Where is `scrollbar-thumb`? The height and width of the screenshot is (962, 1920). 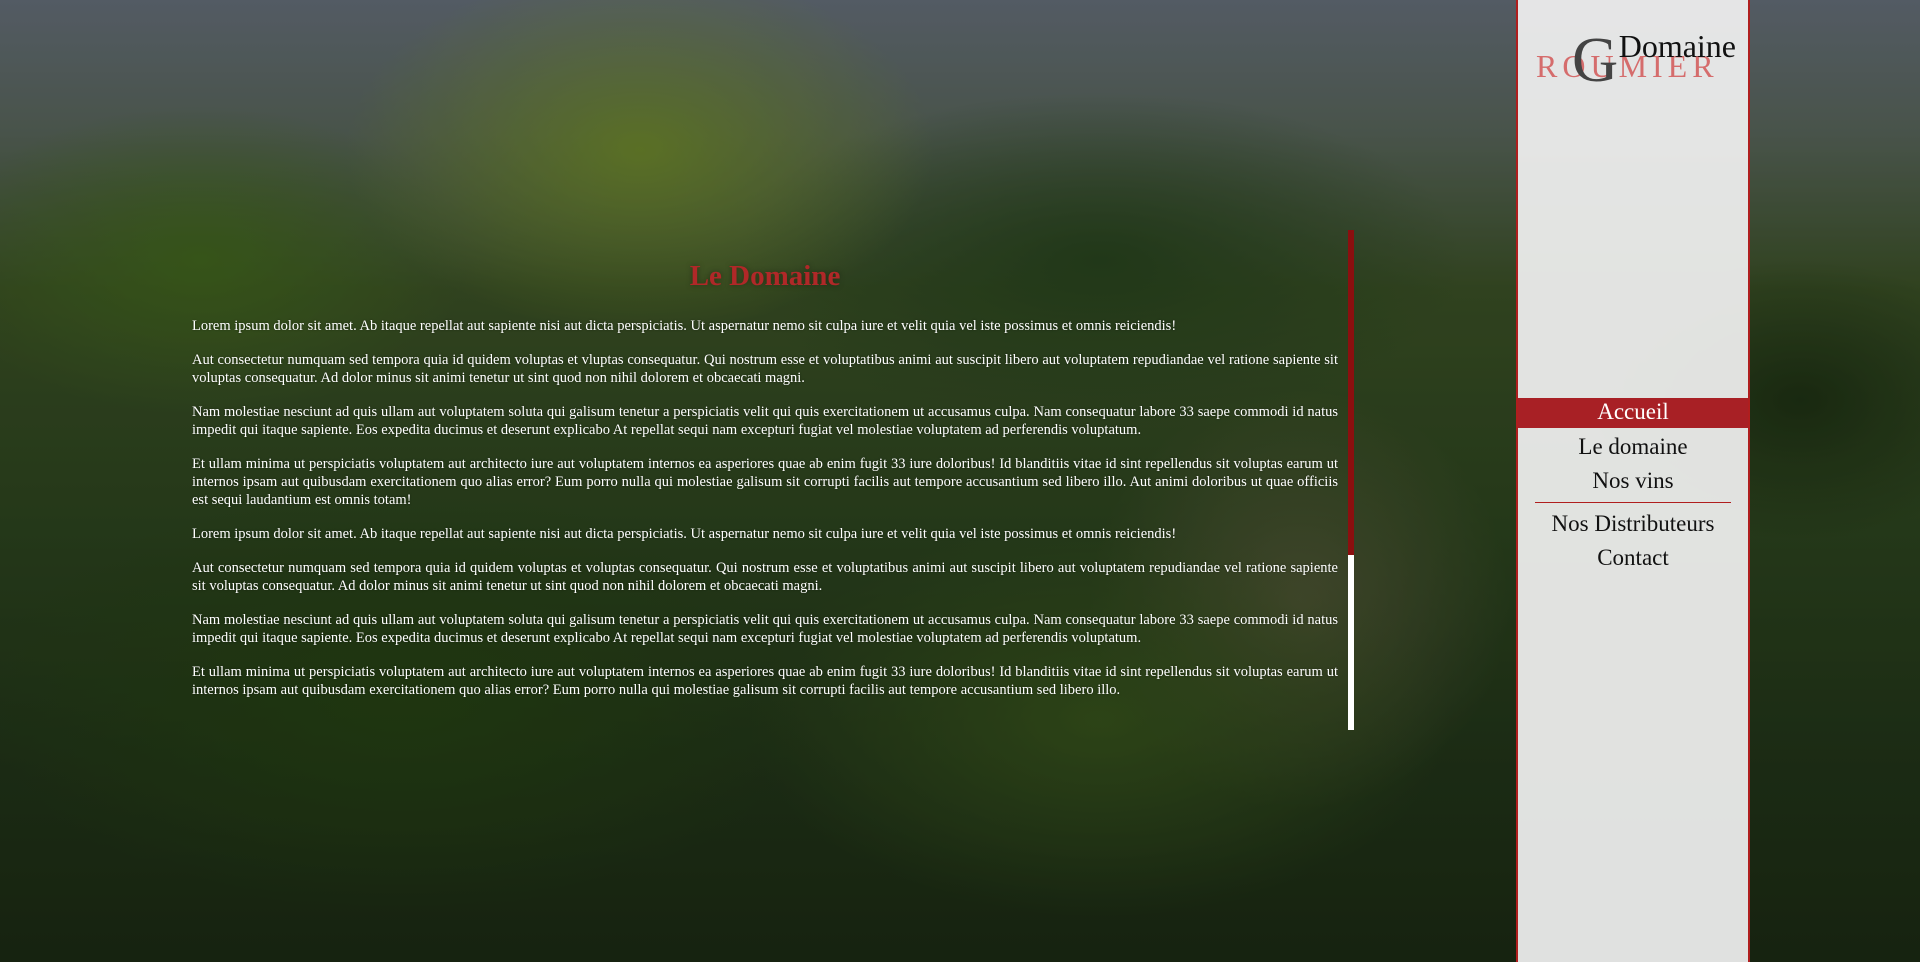
scrollbar-thumb is located at coordinates (1351, 392).